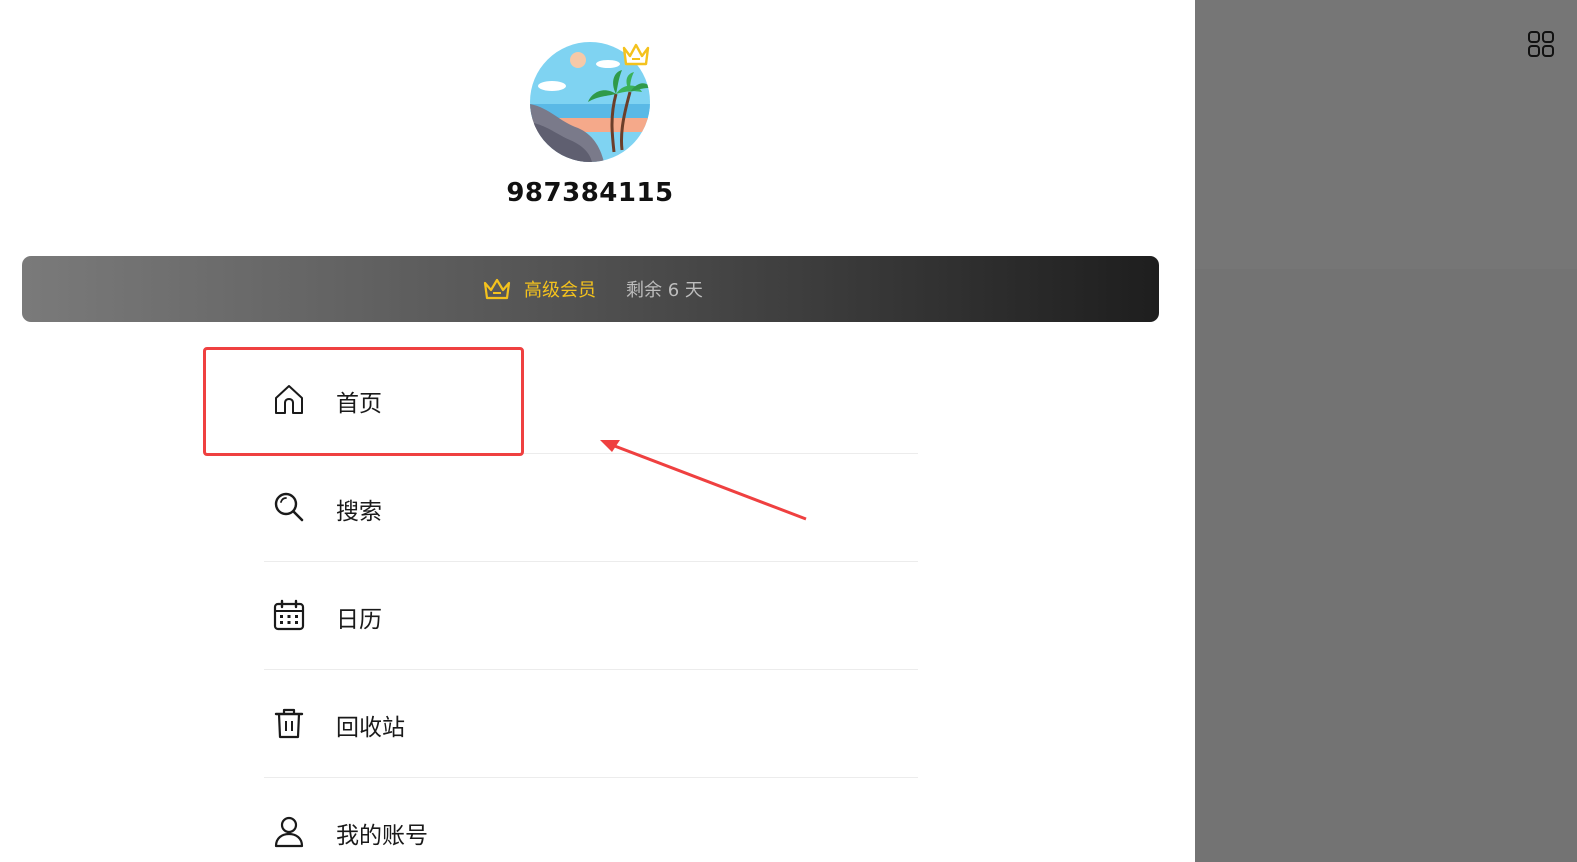 The width and height of the screenshot is (1577, 862). What do you see at coordinates (591, 616) in the screenshot?
I see `menu-item-calendar: 日历` at bounding box center [591, 616].